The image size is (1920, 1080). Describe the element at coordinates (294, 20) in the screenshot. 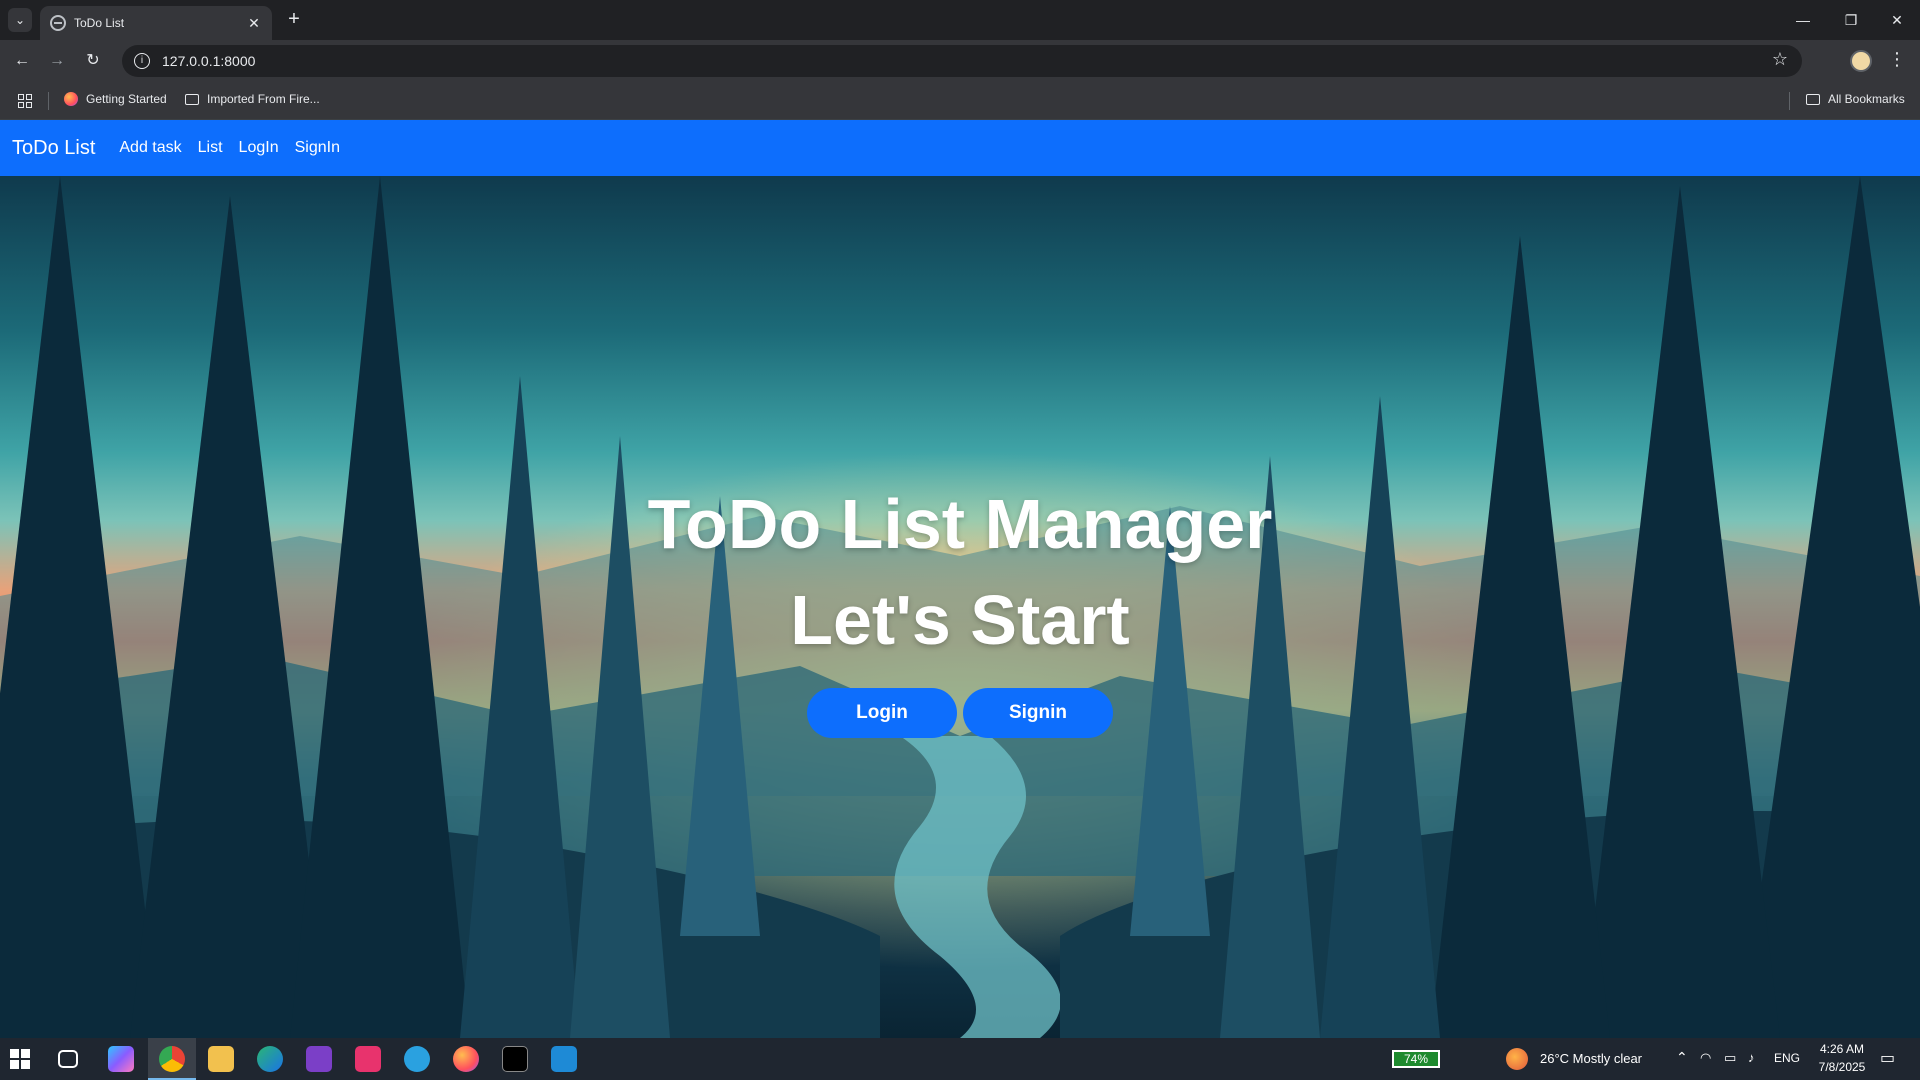

I see `new-tab-icon: +` at that location.